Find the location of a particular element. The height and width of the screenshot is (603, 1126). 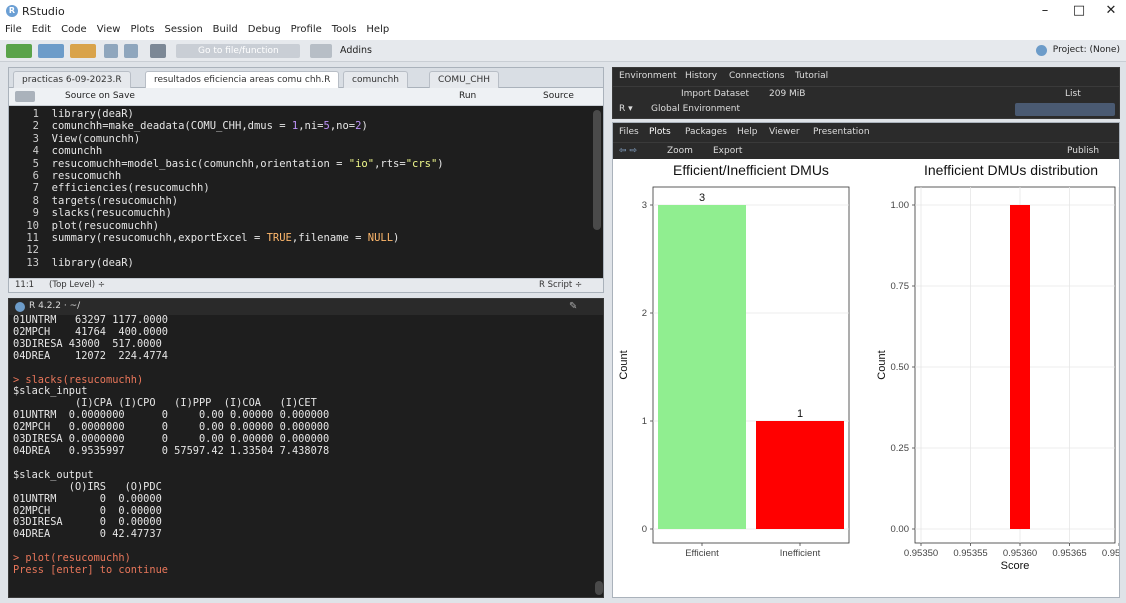

code-line: 8 targets(resucomuchh) is located at coordinates (227, 201).